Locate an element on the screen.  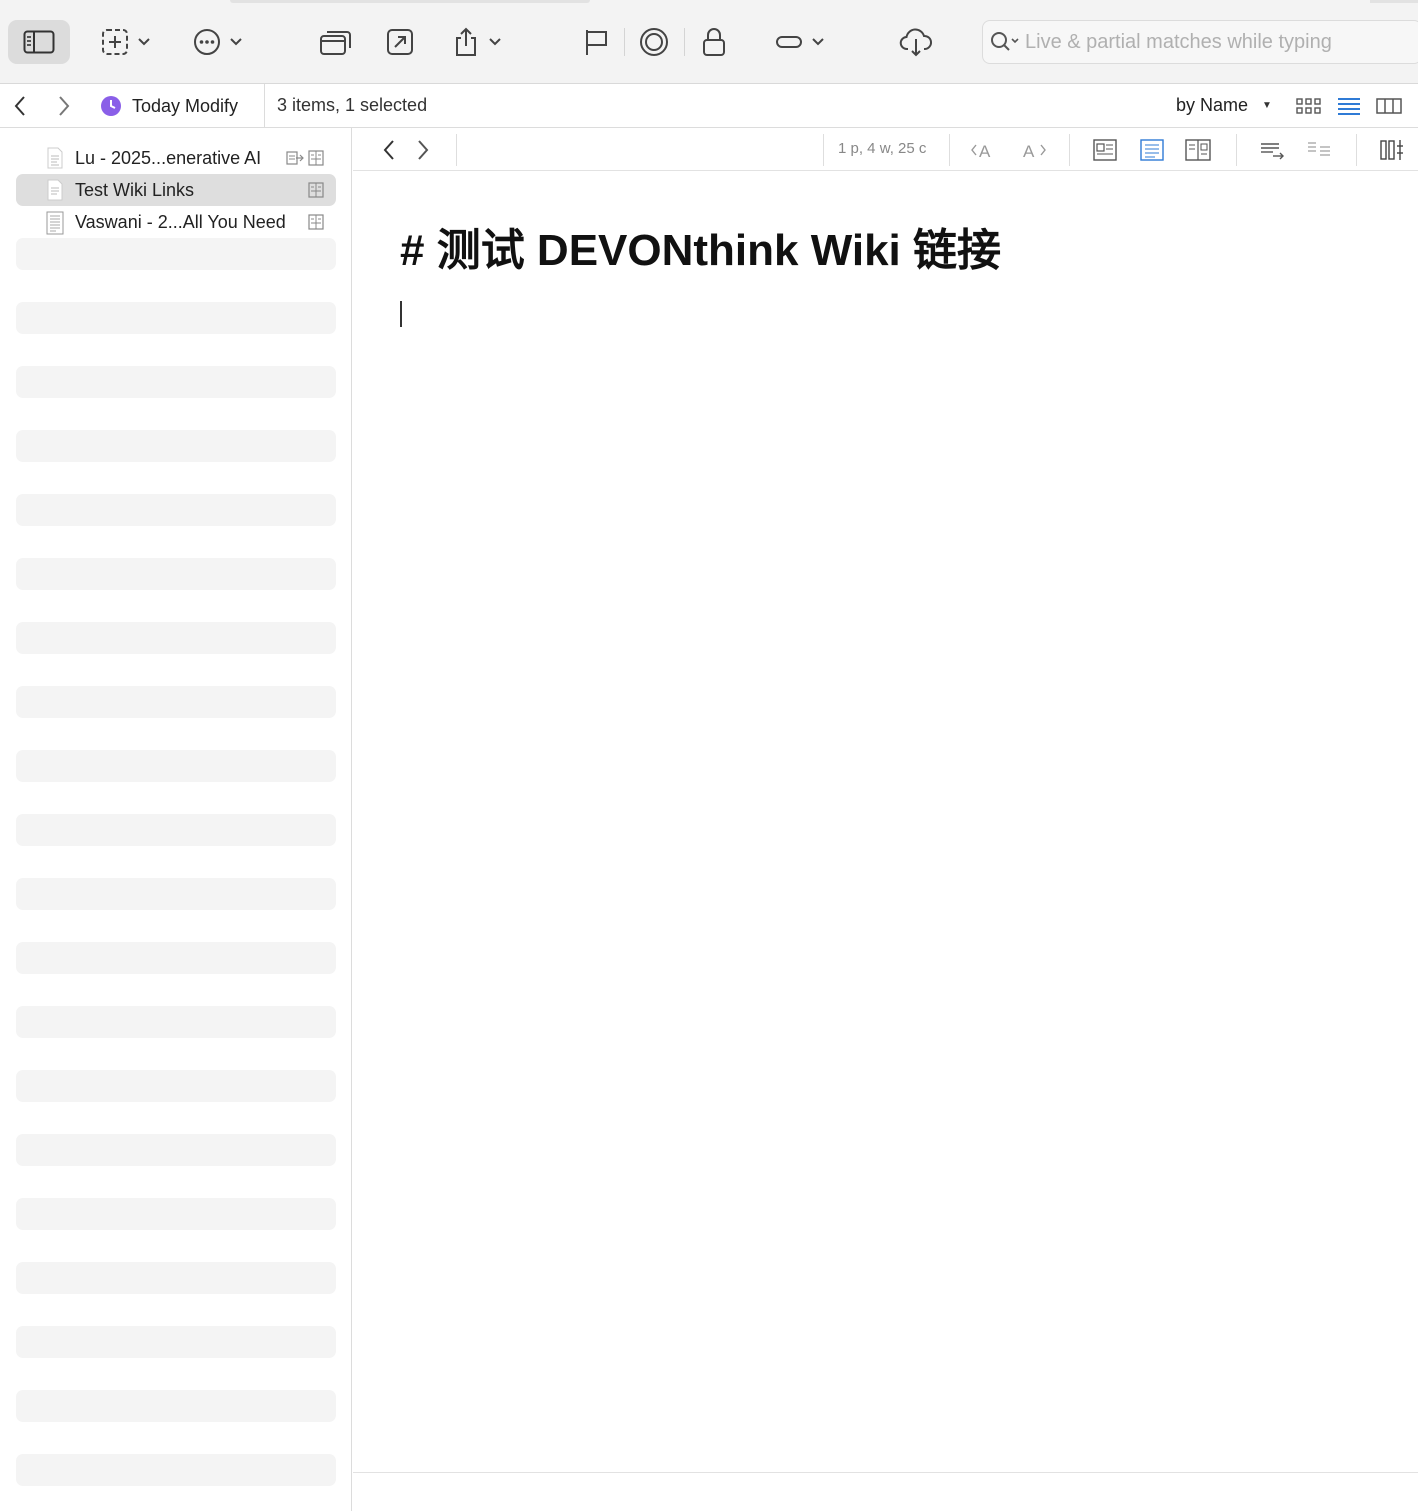
column-view-icon is located at coordinates (1389, 106).